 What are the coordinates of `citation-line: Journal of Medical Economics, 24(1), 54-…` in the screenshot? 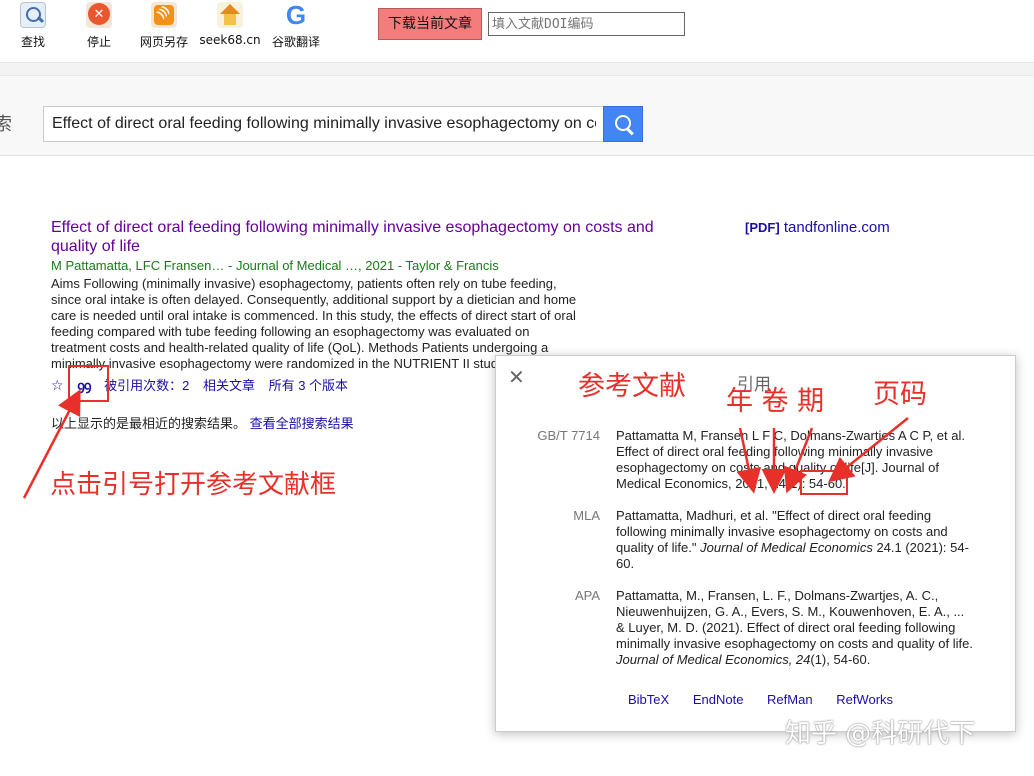 It's located at (796, 660).